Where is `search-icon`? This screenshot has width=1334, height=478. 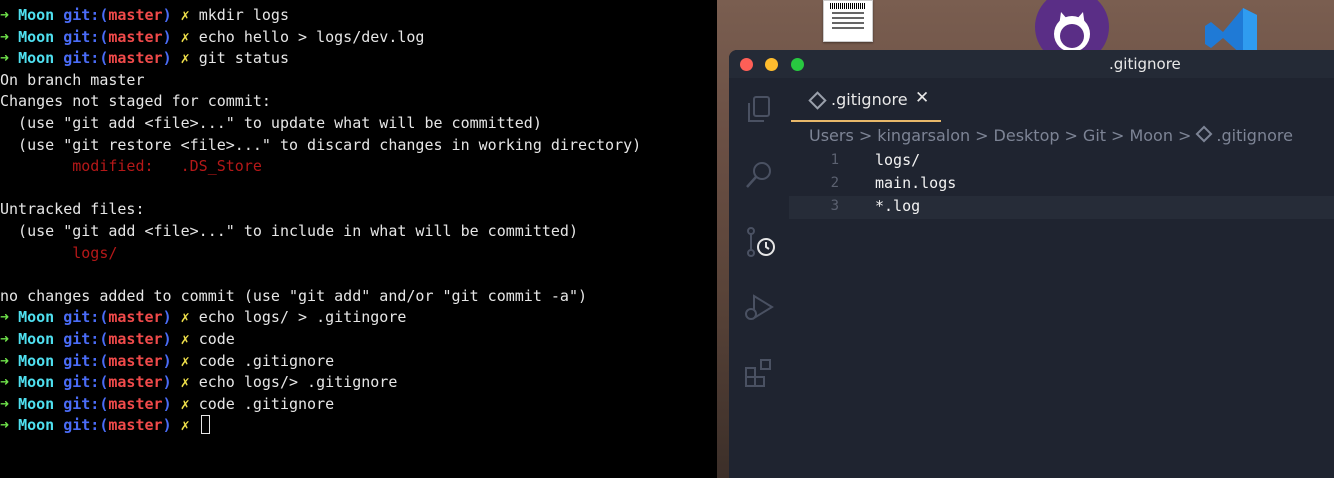 search-icon is located at coordinates (759, 175).